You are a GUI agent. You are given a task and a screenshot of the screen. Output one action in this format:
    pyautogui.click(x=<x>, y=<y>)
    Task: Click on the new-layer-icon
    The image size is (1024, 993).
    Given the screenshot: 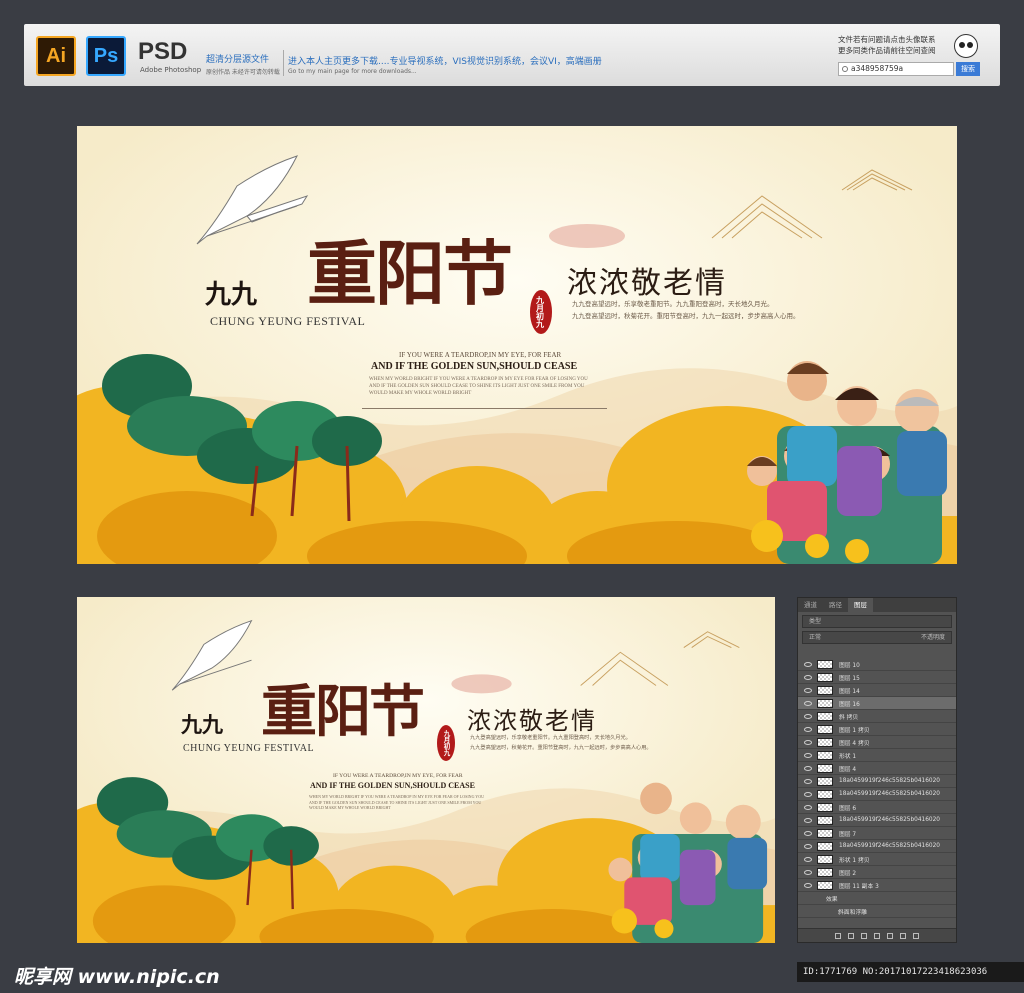 What is the action you would take?
    pyautogui.click(x=903, y=935)
    